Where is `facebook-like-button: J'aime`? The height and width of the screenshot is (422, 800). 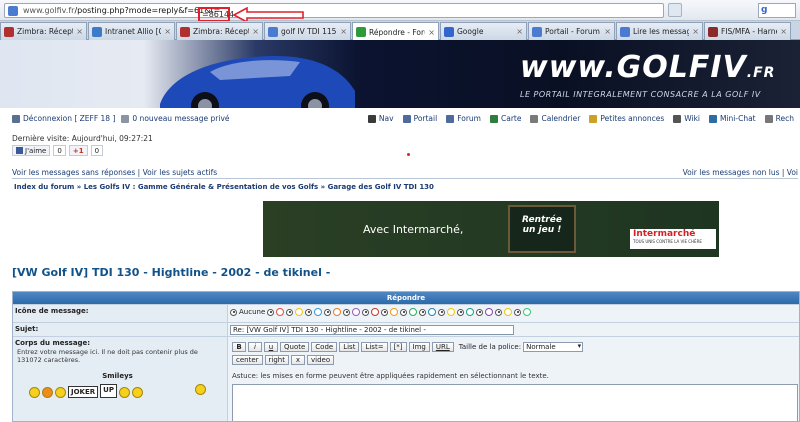
facebook-like-button: J'aime is located at coordinates (31, 150).